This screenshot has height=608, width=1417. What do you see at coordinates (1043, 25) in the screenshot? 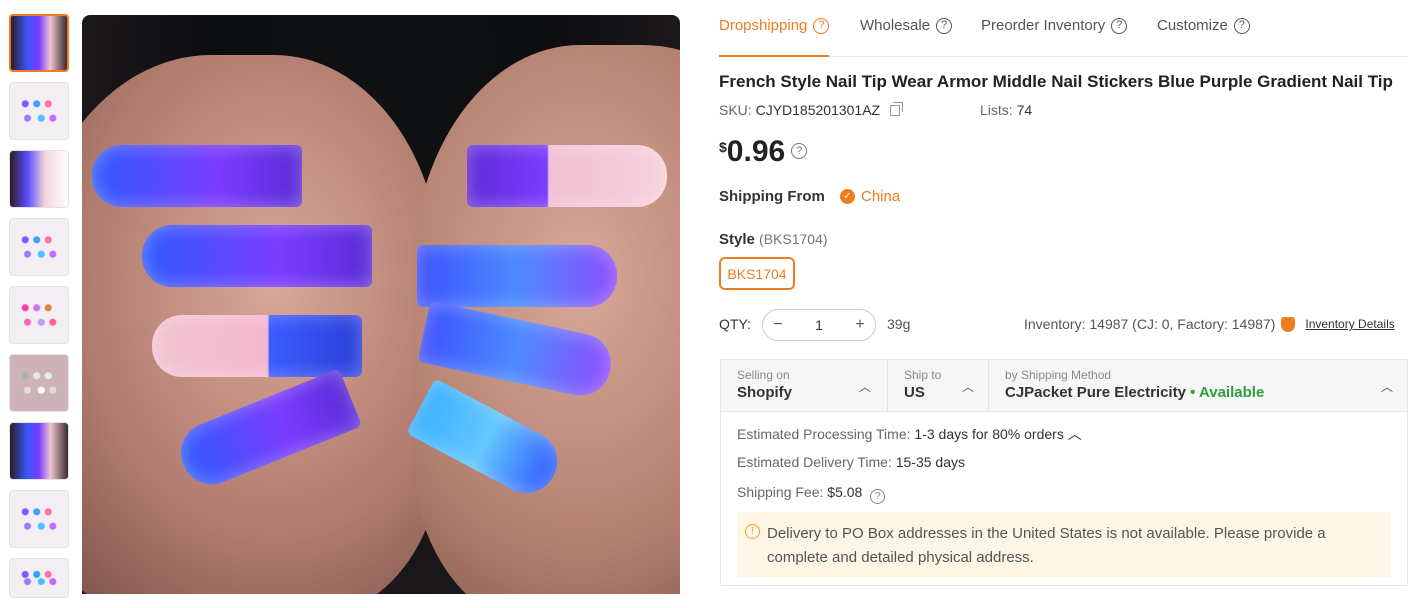
I see `tab-label: Preorder Inventory` at bounding box center [1043, 25].